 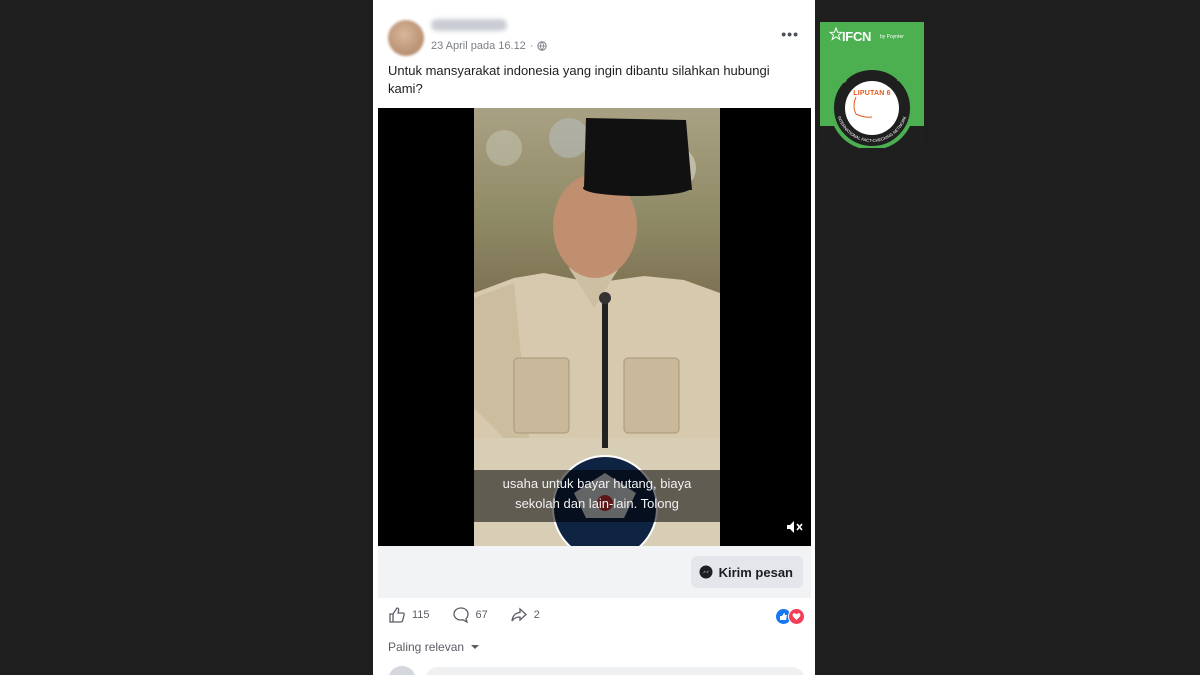 What do you see at coordinates (536, 615) in the screenshot?
I see `share-count: 2` at bounding box center [536, 615].